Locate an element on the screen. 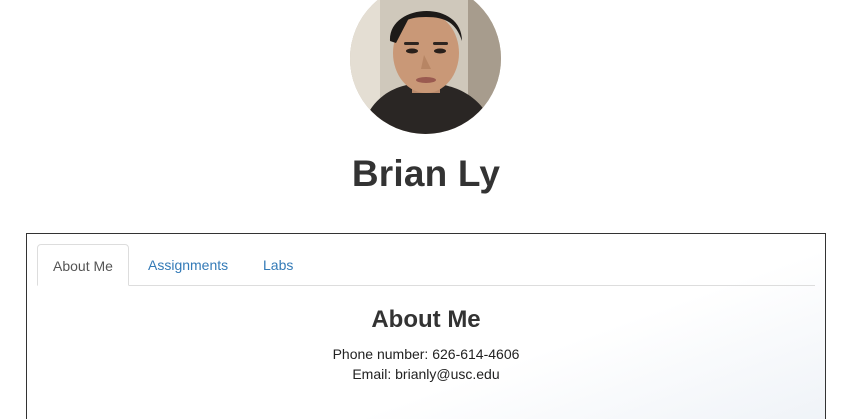  phone-line: Phone number: 626-614-4606 is located at coordinates (426, 354).